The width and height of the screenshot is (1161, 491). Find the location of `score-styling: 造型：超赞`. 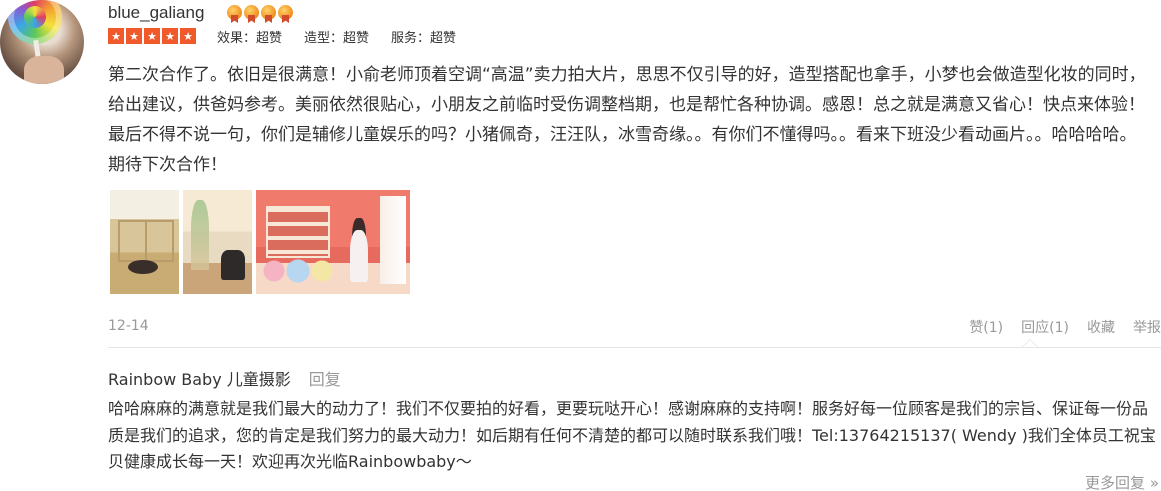

score-styling: 造型：超赞 is located at coordinates (337, 38).